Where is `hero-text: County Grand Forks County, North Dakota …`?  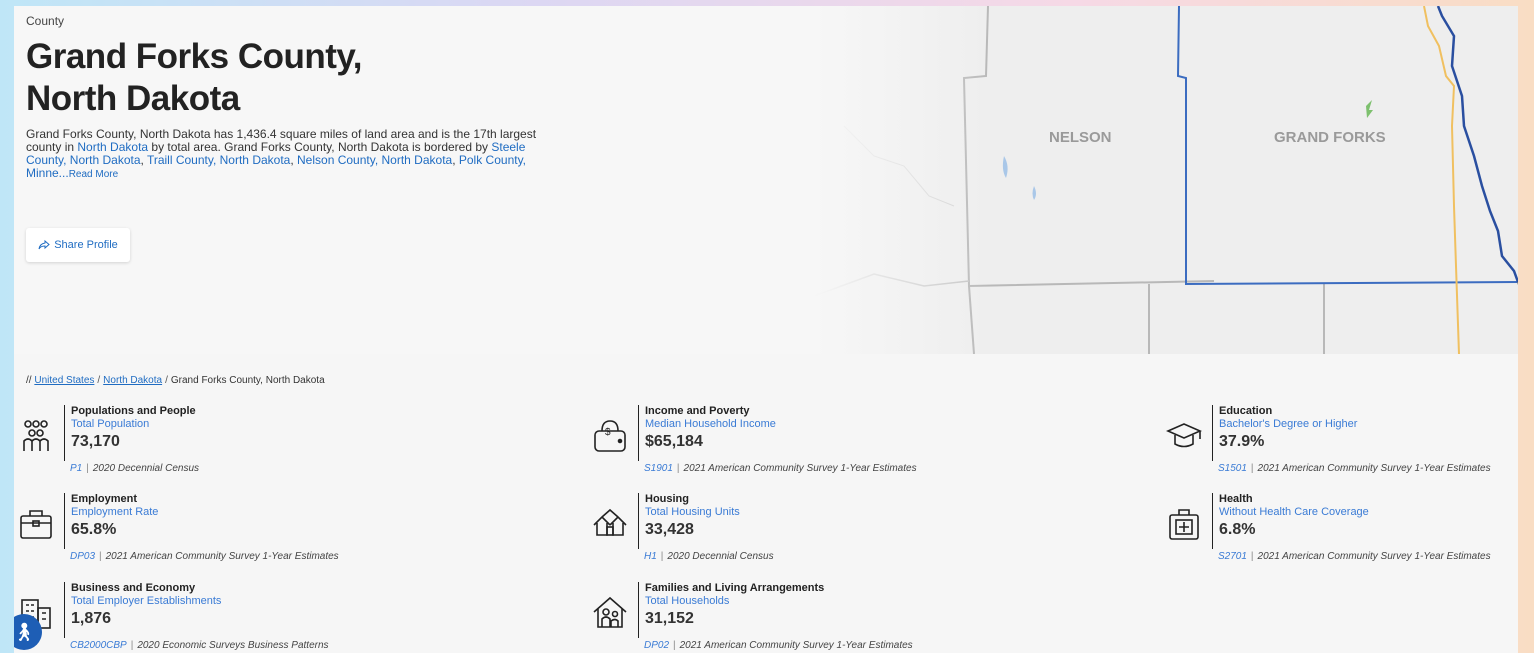
hero-text: County Grand Forks County, North Dakota … is located at coordinates (286, 97).